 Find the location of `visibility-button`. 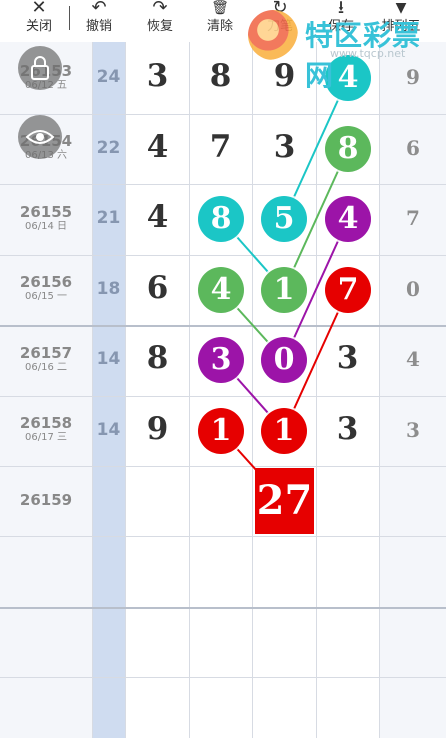

visibility-button is located at coordinates (40, 137).